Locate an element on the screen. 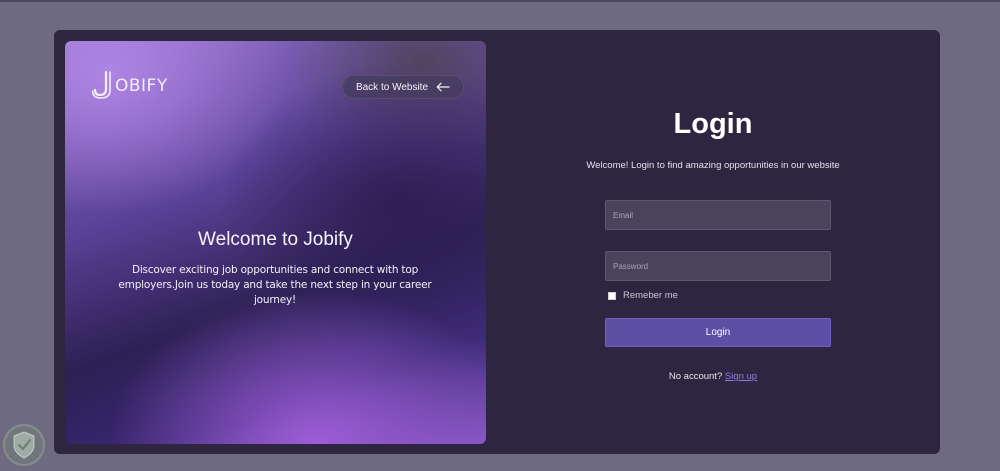 The width and height of the screenshot is (1000, 471). password-input is located at coordinates (718, 266).